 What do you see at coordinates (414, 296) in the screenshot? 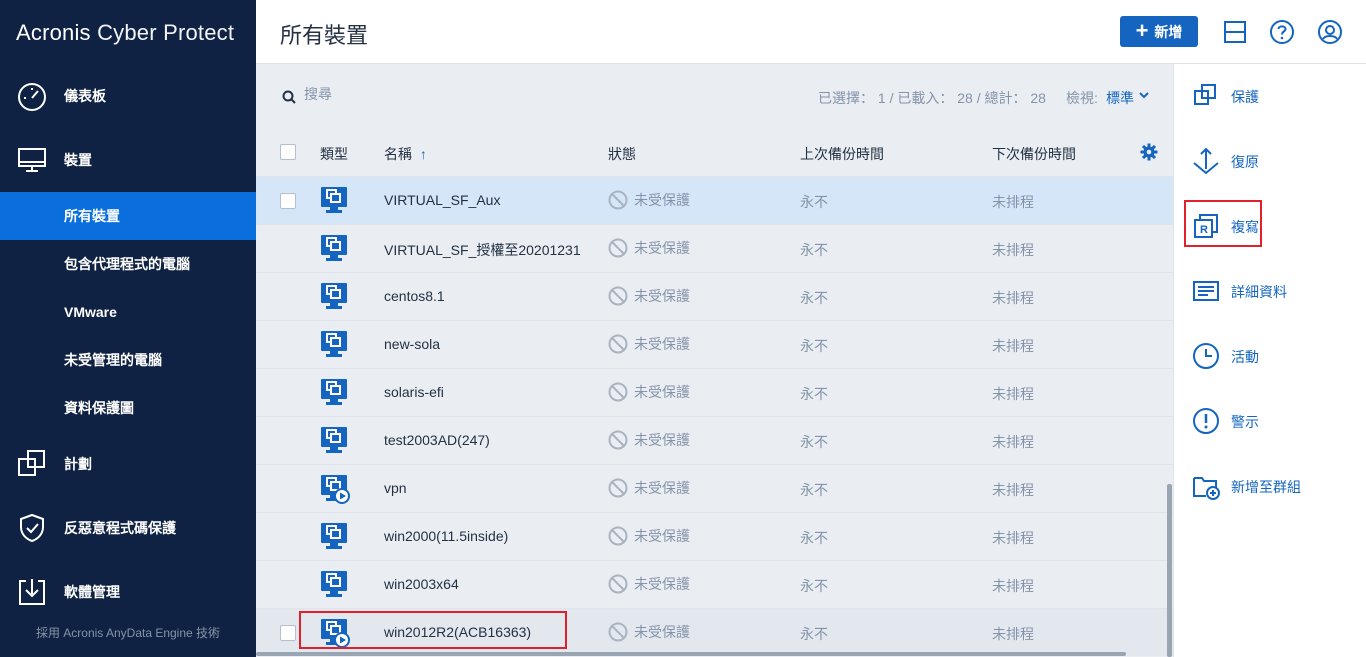
I see `device-name: centos8.1` at bounding box center [414, 296].